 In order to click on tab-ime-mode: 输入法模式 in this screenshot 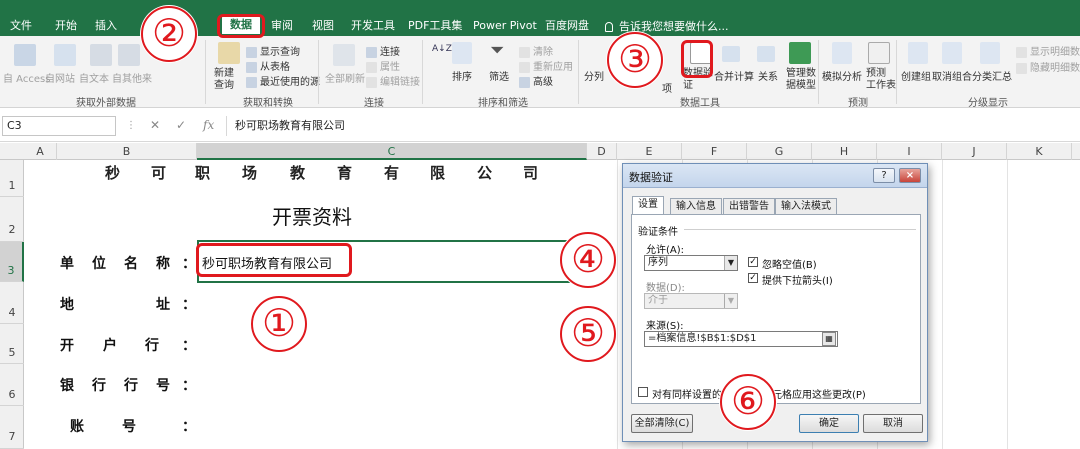, I will do `click(806, 206)`.